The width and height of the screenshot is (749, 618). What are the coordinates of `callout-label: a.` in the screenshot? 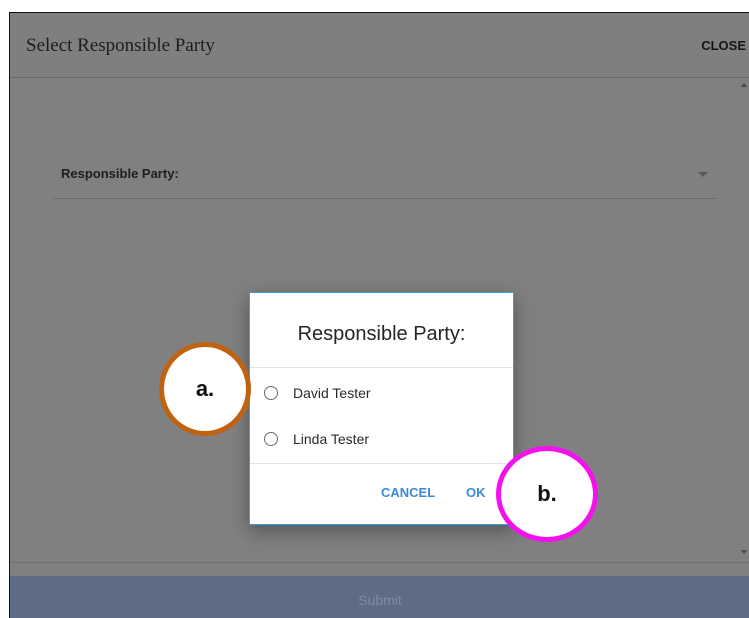 It's located at (205, 388).